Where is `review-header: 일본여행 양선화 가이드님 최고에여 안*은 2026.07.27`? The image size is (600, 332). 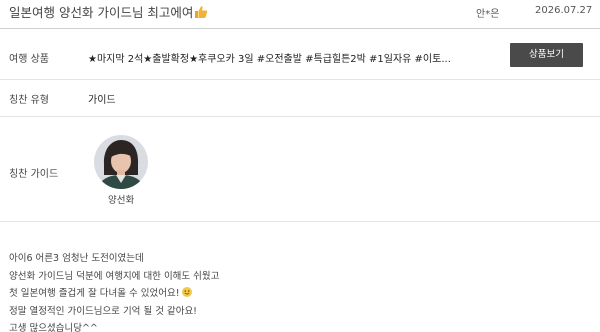
review-header: 일본여행 양선화 가이드님 최고에여 안*은 2026.07.27 is located at coordinates (300, 13).